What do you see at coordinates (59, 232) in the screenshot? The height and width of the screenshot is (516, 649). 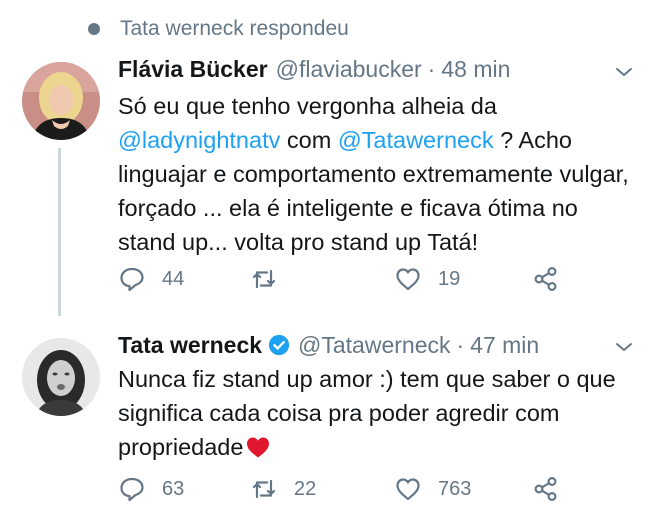 I see `thread-connector-line` at bounding box center [59, 232].